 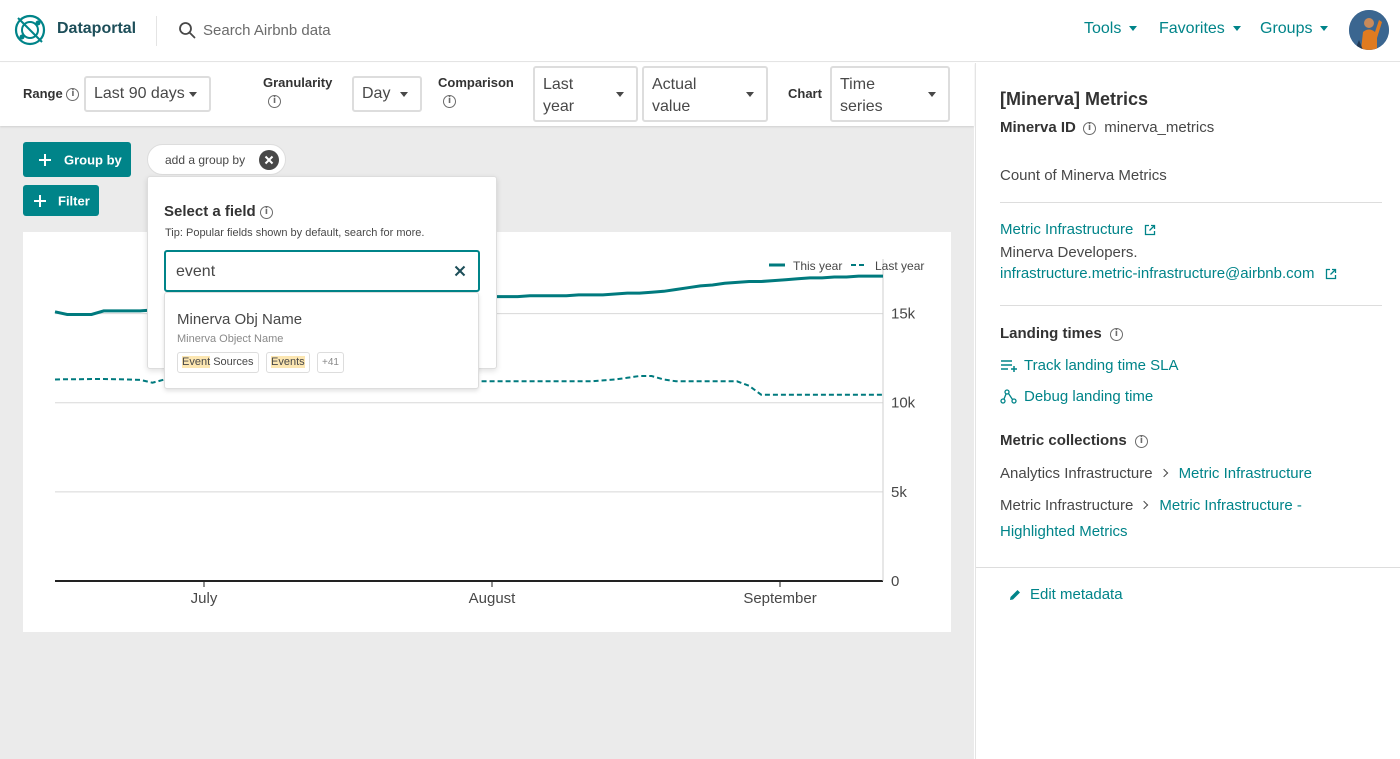 I want to click on collection-parent: Metric Infrastructure, so click(x=1067, y=505).